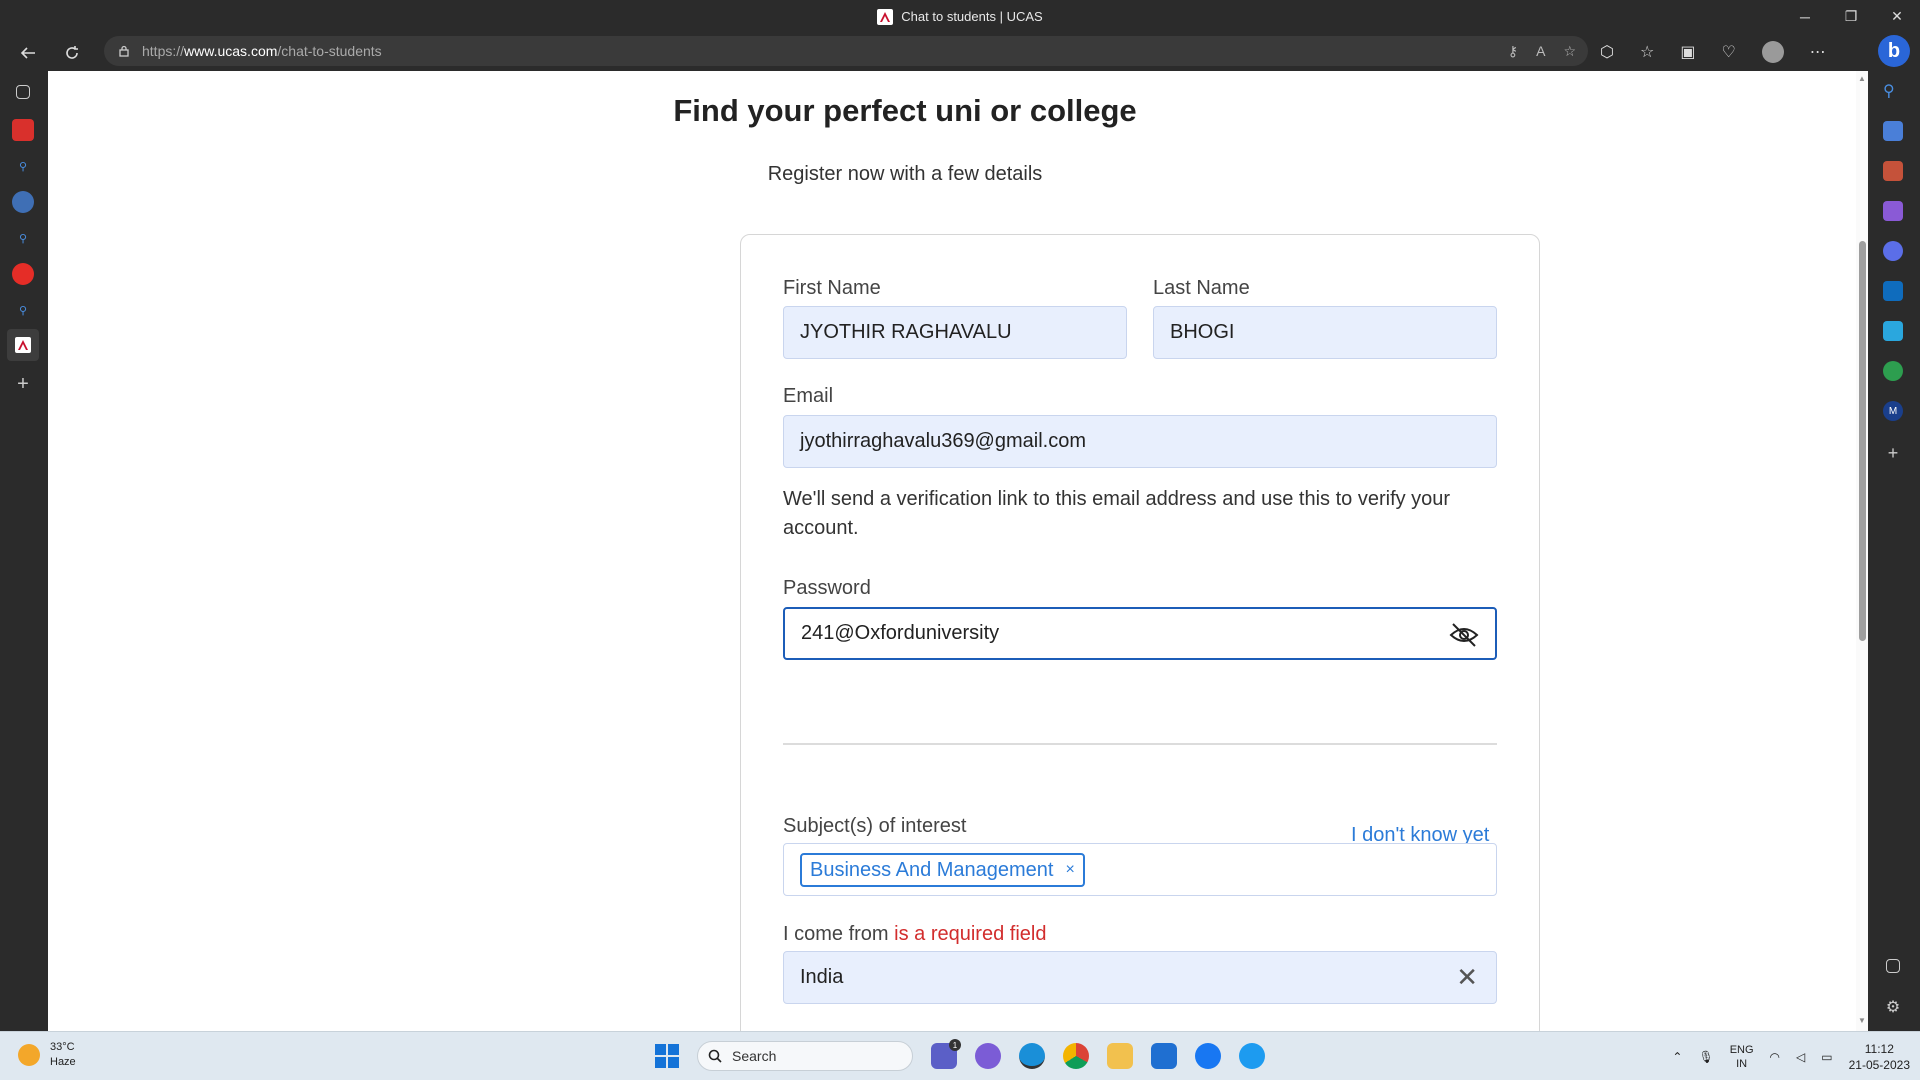 This screenshot has height=1080, width=1920. What do you see at coordinates (1893, 411) in the screenshot?
I see `sidebar-m-icon: M` at bounding box center [1893, 411].